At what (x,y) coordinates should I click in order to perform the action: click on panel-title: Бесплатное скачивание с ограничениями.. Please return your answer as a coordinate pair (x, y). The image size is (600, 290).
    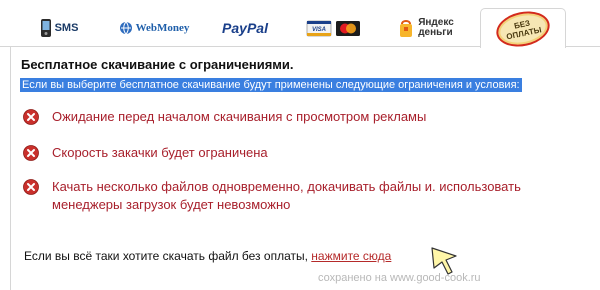
    Looking at the image, I should click on (157, 64).